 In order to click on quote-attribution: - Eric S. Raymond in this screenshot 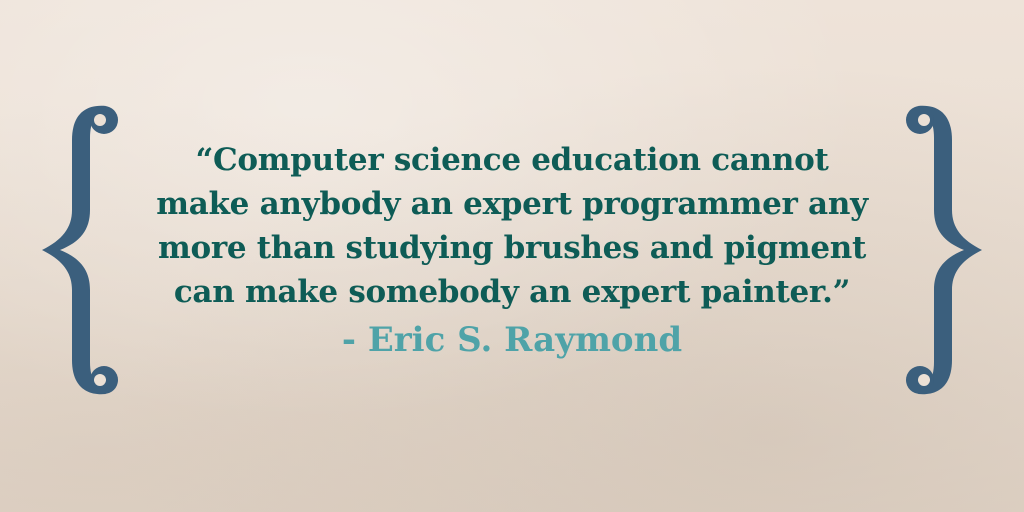, I will do `click(512, 340)`.